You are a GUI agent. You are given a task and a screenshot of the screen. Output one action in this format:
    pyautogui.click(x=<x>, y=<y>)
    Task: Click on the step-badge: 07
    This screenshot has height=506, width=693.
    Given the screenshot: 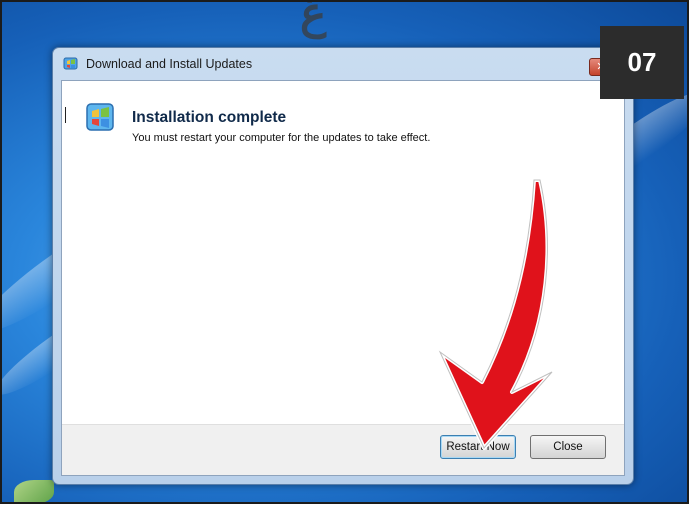 What is the action you would take?
    pyautogui.click(x=642, y=62)
    